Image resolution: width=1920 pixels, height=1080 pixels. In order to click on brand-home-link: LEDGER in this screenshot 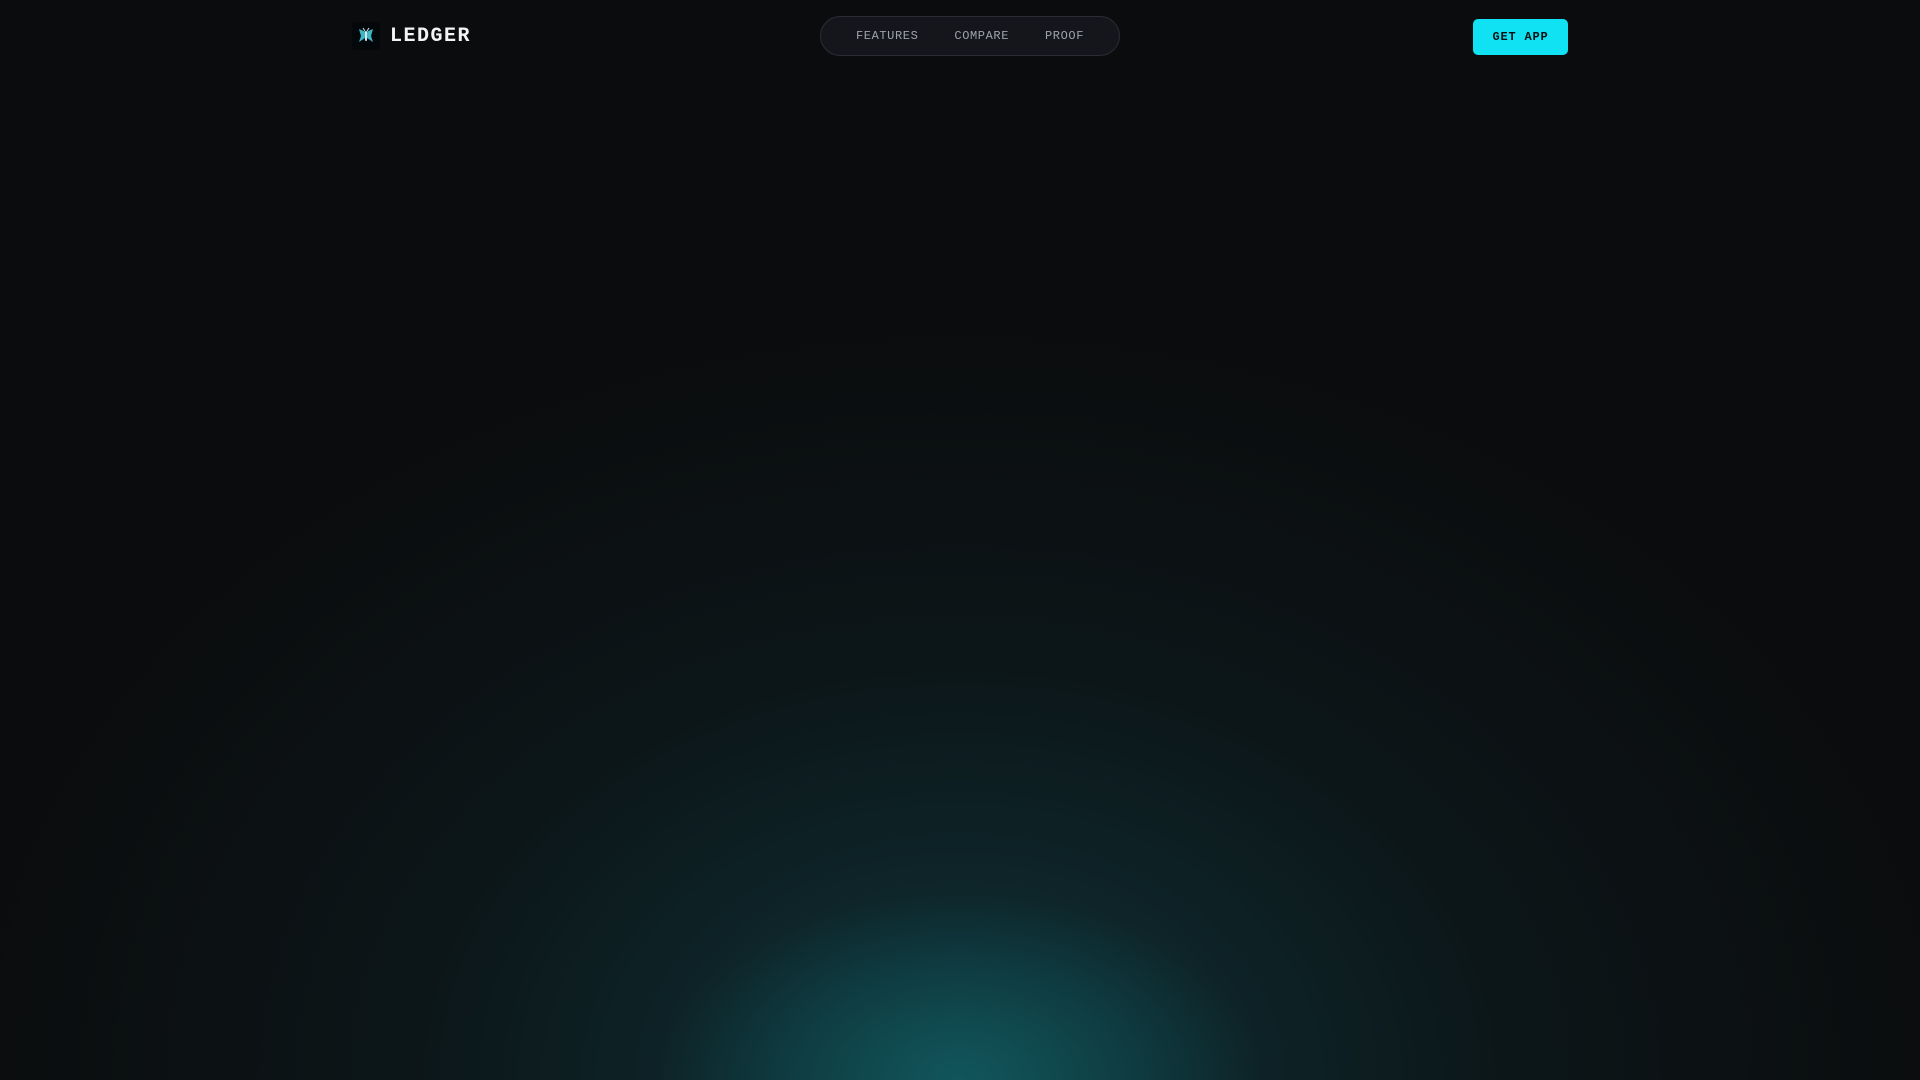, I will do `click(411, 36)`.